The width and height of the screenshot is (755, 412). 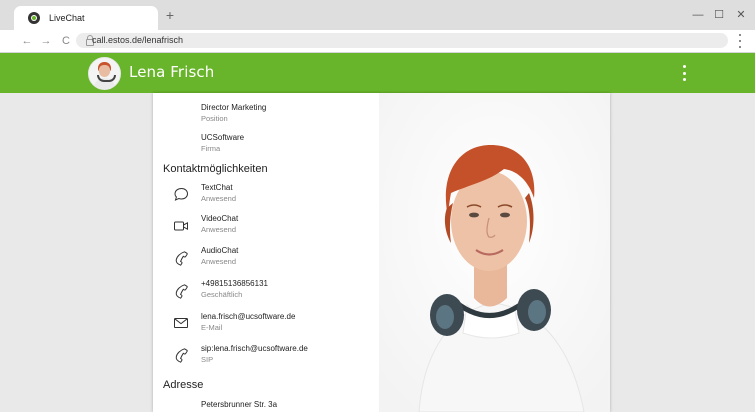 I want to click on new-tab-button: +, so click(x=170, y=15).